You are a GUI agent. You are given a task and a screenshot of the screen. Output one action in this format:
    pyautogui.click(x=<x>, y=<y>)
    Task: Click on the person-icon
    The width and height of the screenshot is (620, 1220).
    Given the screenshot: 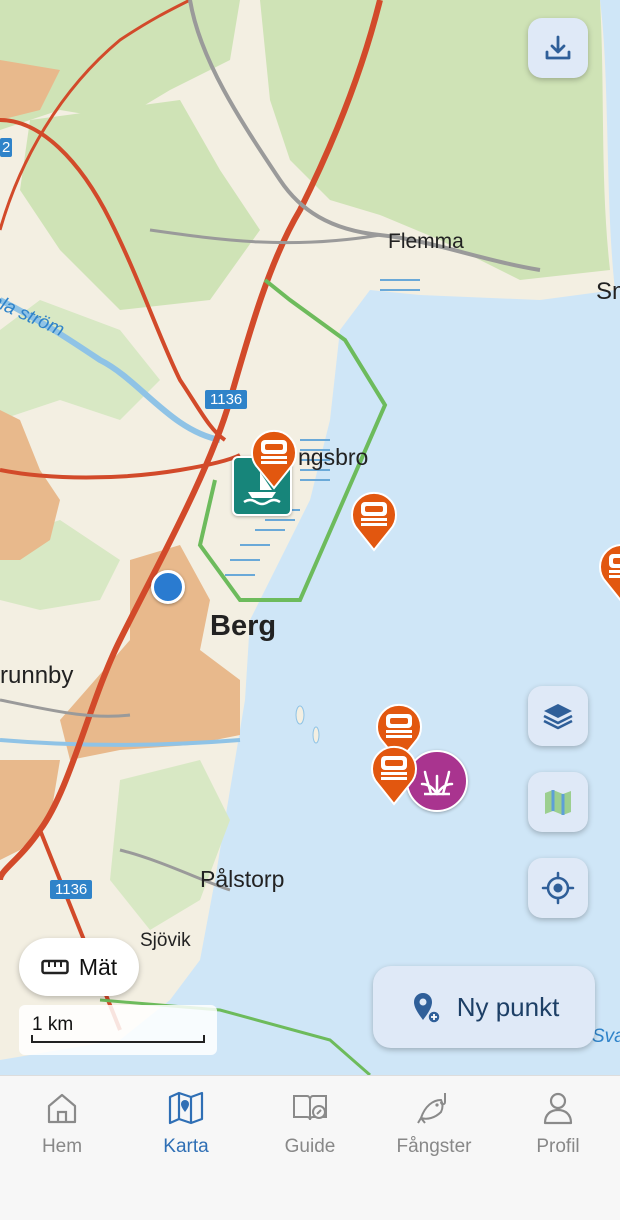 What is the action you would take?
    pyautogui.click(x=558, y=1108)
    